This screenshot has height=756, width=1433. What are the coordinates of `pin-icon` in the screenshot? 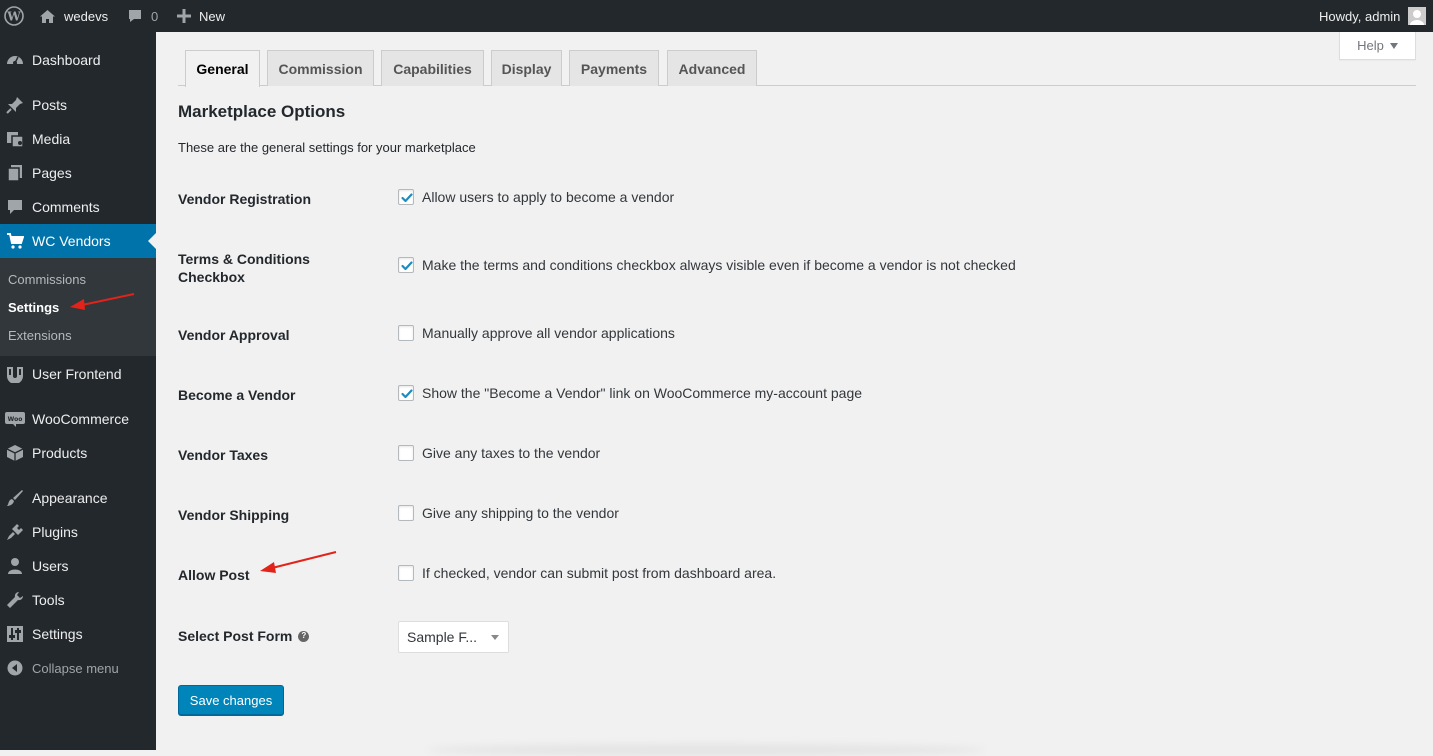 It's located at (15, 105).